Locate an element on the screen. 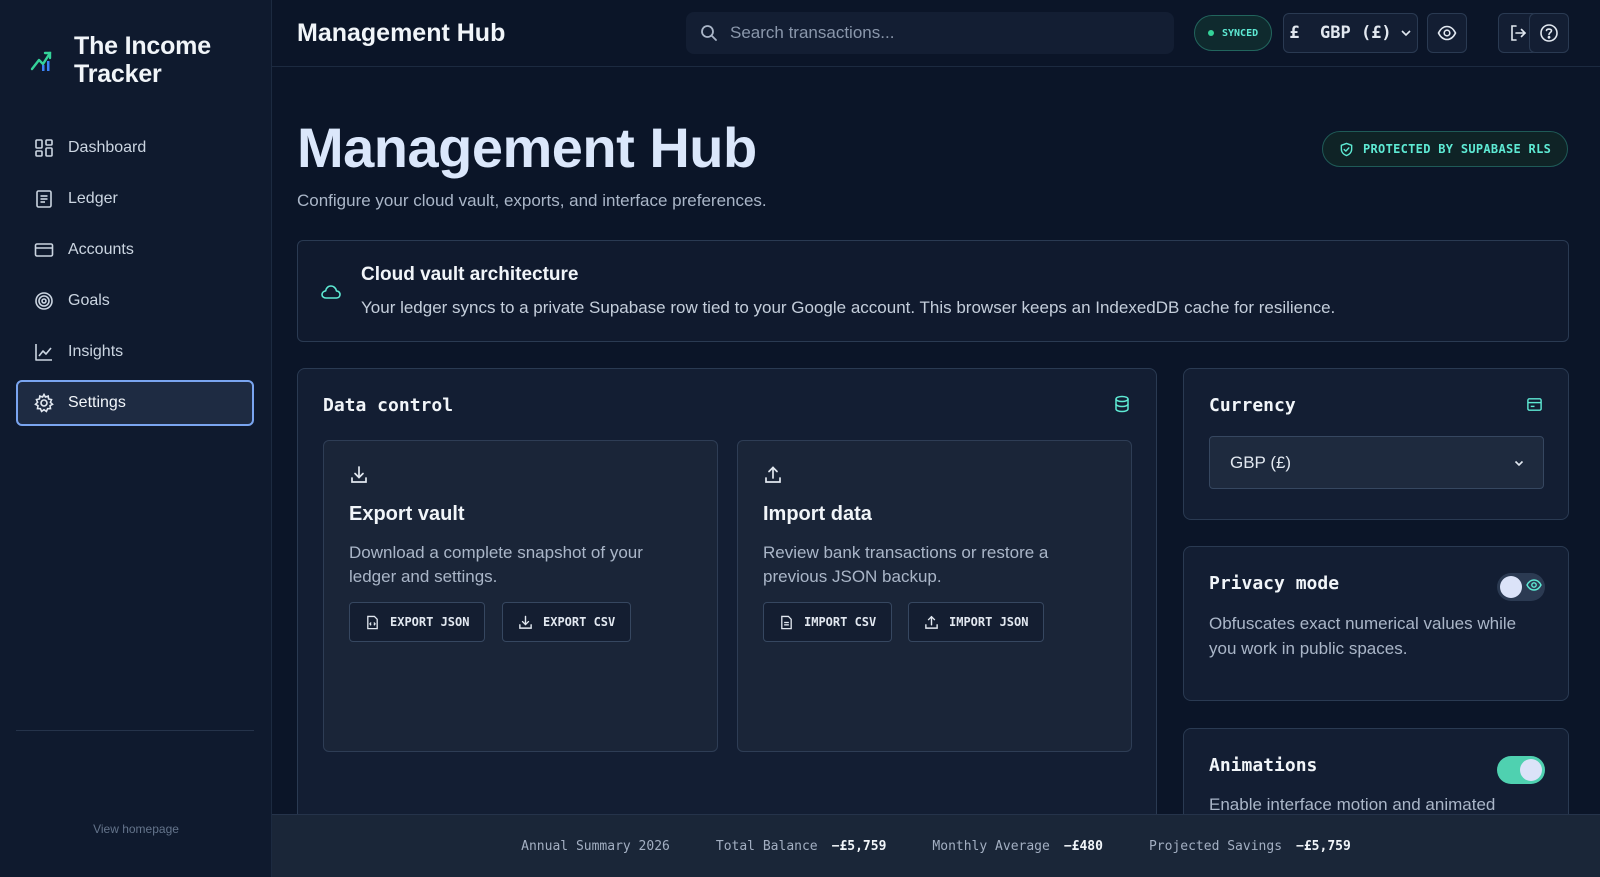  monthly-average-label: Monthly Average is located at coordinates (991, 846).